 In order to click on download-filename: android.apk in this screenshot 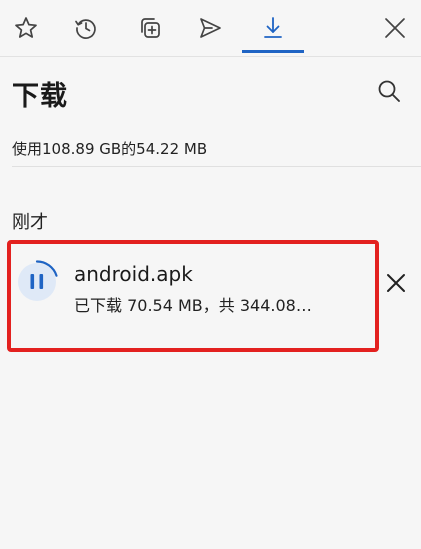, I will do `click(133, 274)`.